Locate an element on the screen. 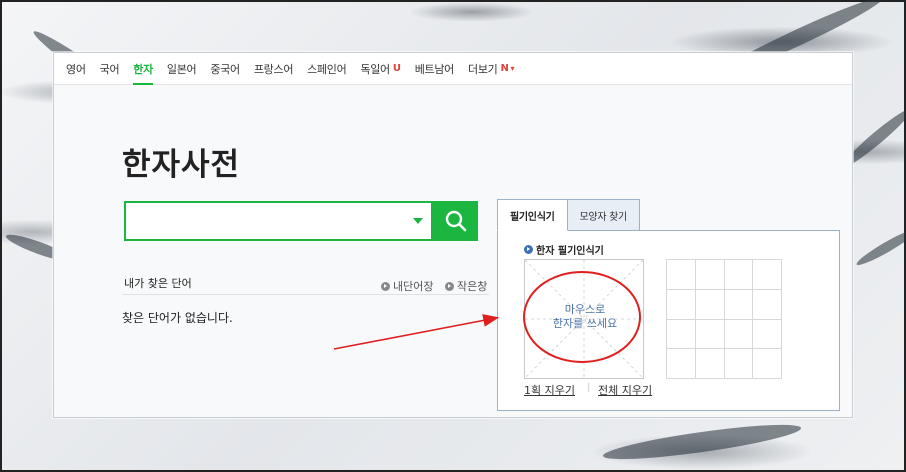 This screenshot has height=472, width=906. update-badge: U is located at coordinates (396, 68).